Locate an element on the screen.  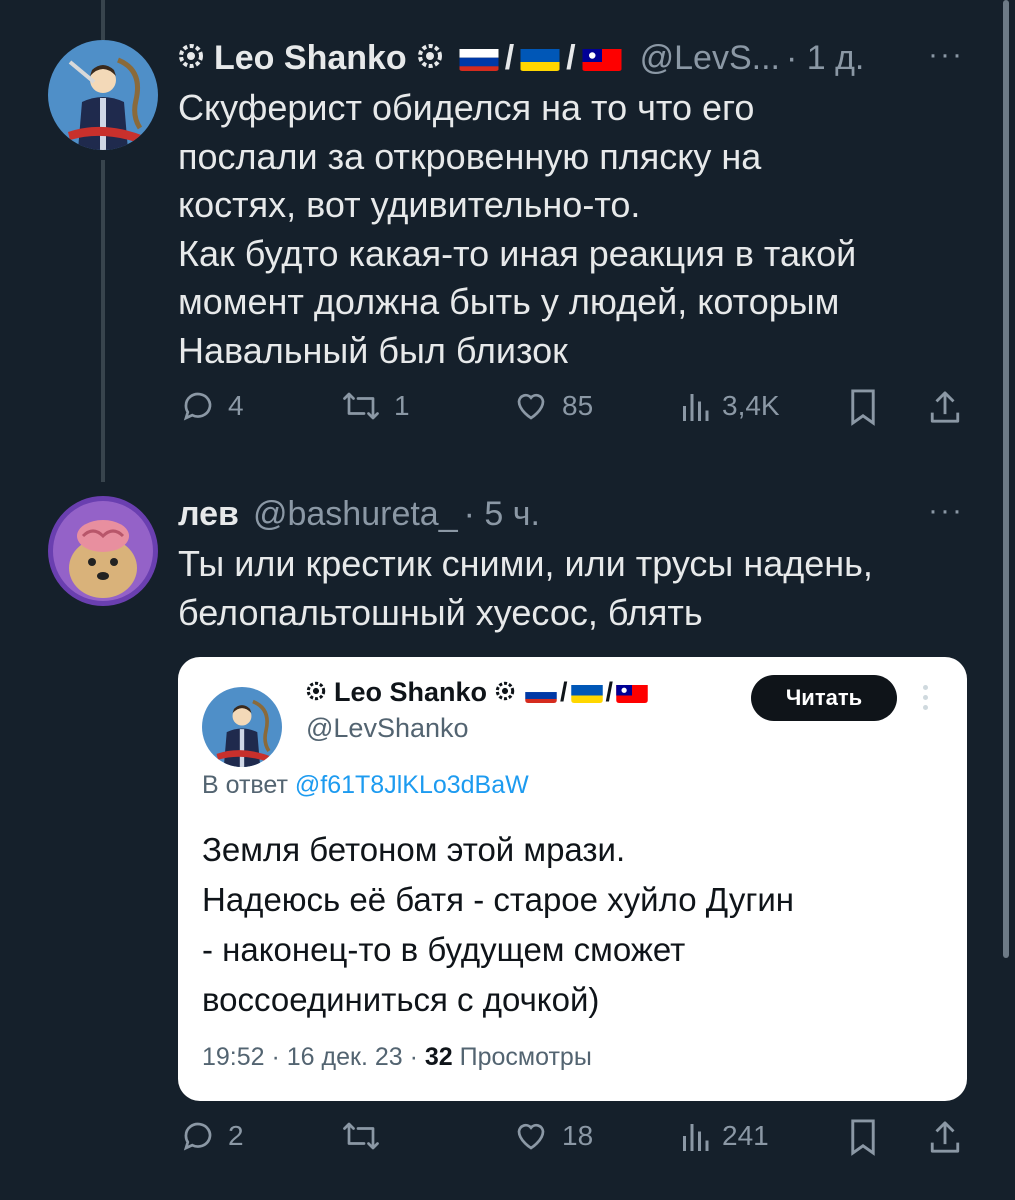
quoted-avatar is located at coordinates (242, 727).